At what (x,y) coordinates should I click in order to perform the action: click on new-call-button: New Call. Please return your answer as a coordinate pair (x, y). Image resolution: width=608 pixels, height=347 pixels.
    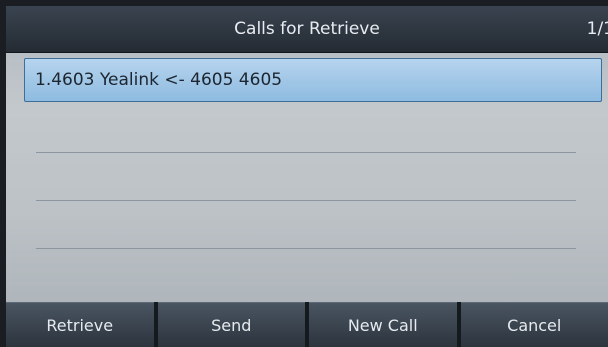
    Looking at the image, I should click on (383, 324).